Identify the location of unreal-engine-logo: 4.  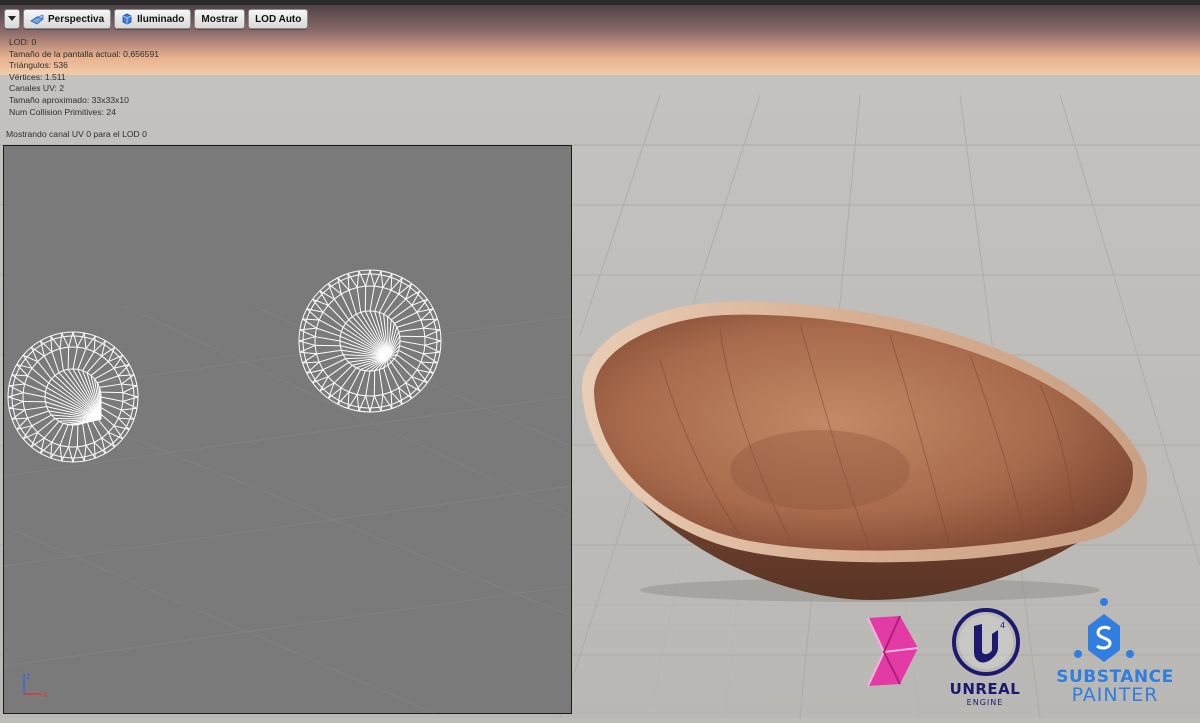
(986, 642).